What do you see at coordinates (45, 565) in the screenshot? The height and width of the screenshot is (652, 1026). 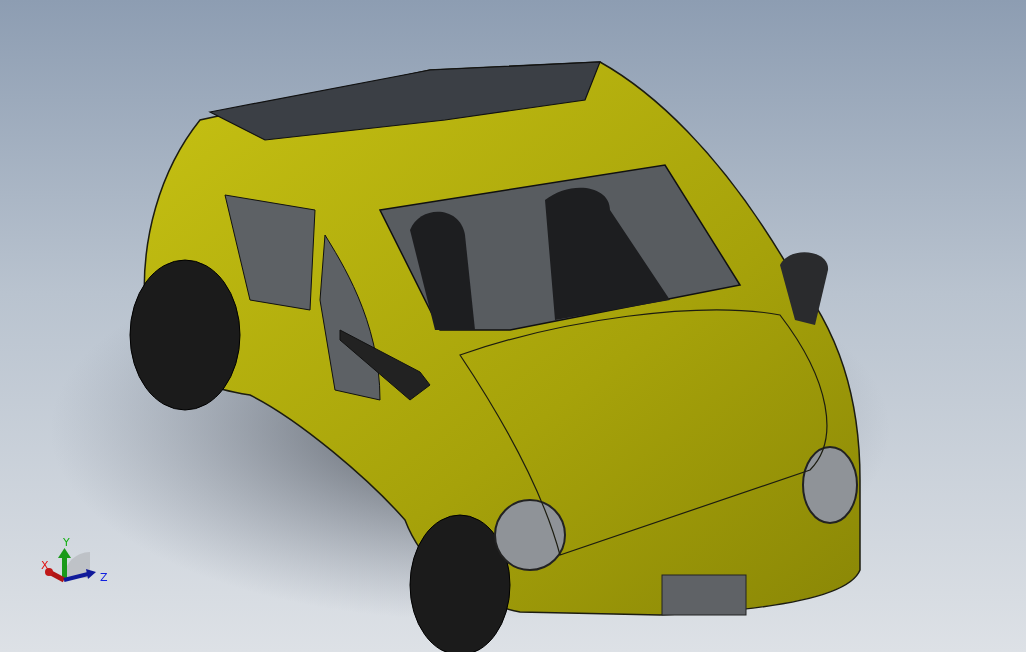 I see `axis-label: X` at bounding box center [45, 565].